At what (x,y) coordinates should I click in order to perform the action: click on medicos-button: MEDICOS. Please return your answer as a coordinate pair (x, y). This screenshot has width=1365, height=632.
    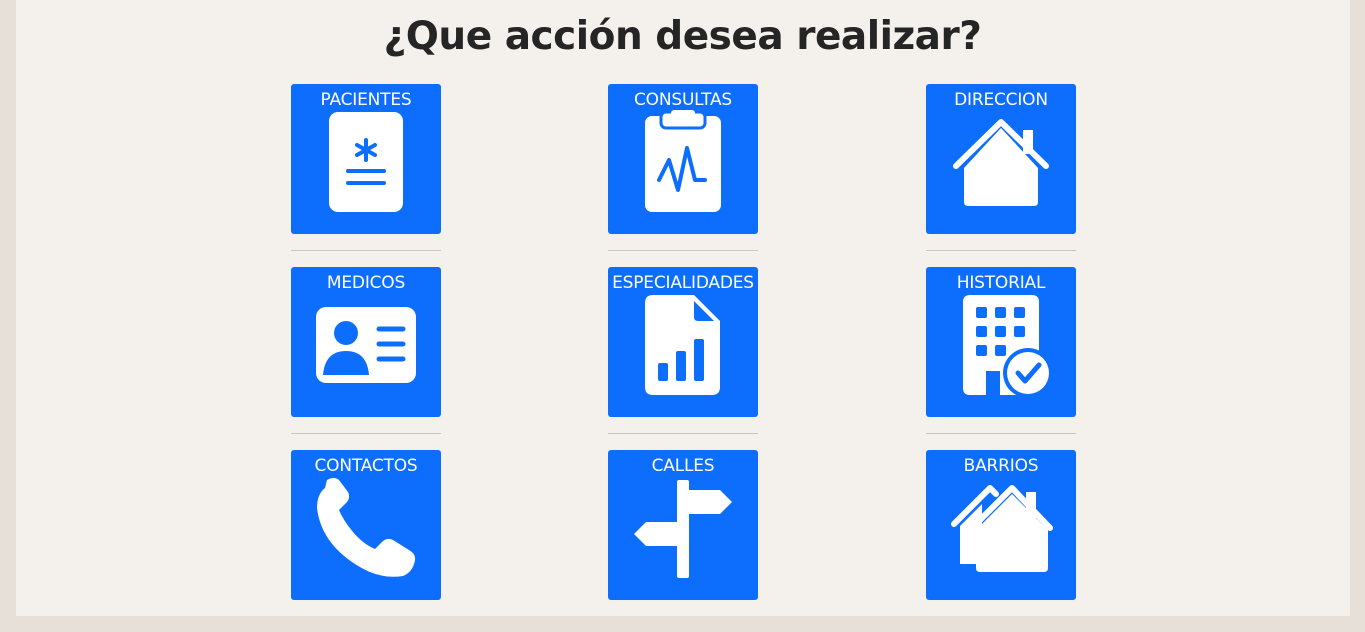
    Looking at the image, I should click on (366, 342).